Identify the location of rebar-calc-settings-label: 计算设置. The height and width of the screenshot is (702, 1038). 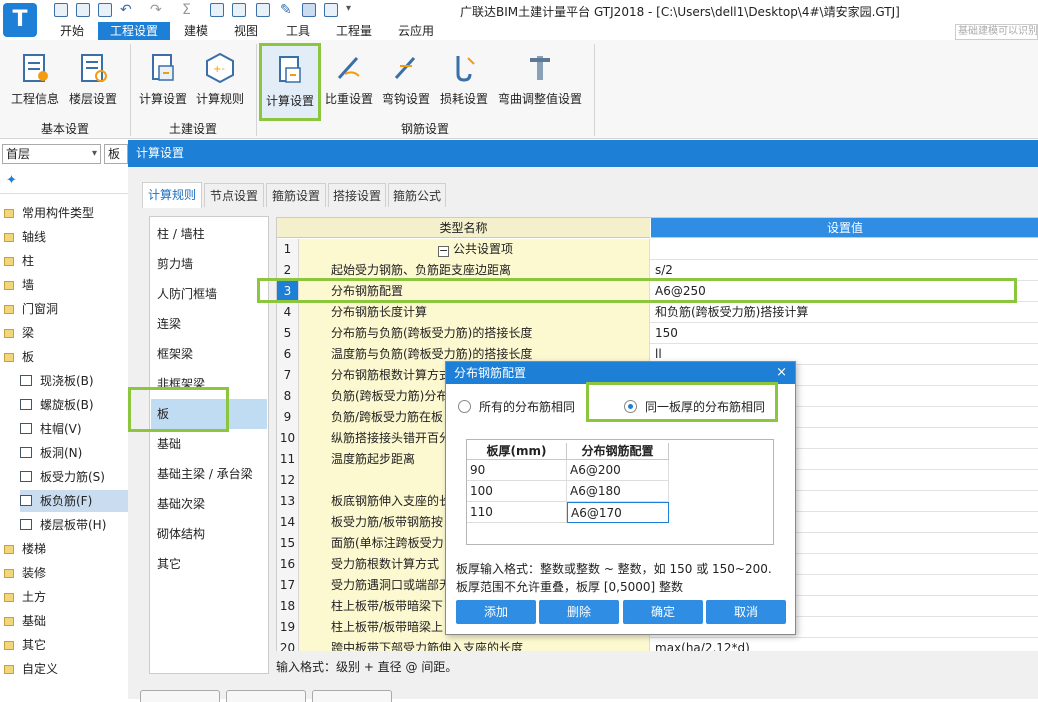
(289, 101).